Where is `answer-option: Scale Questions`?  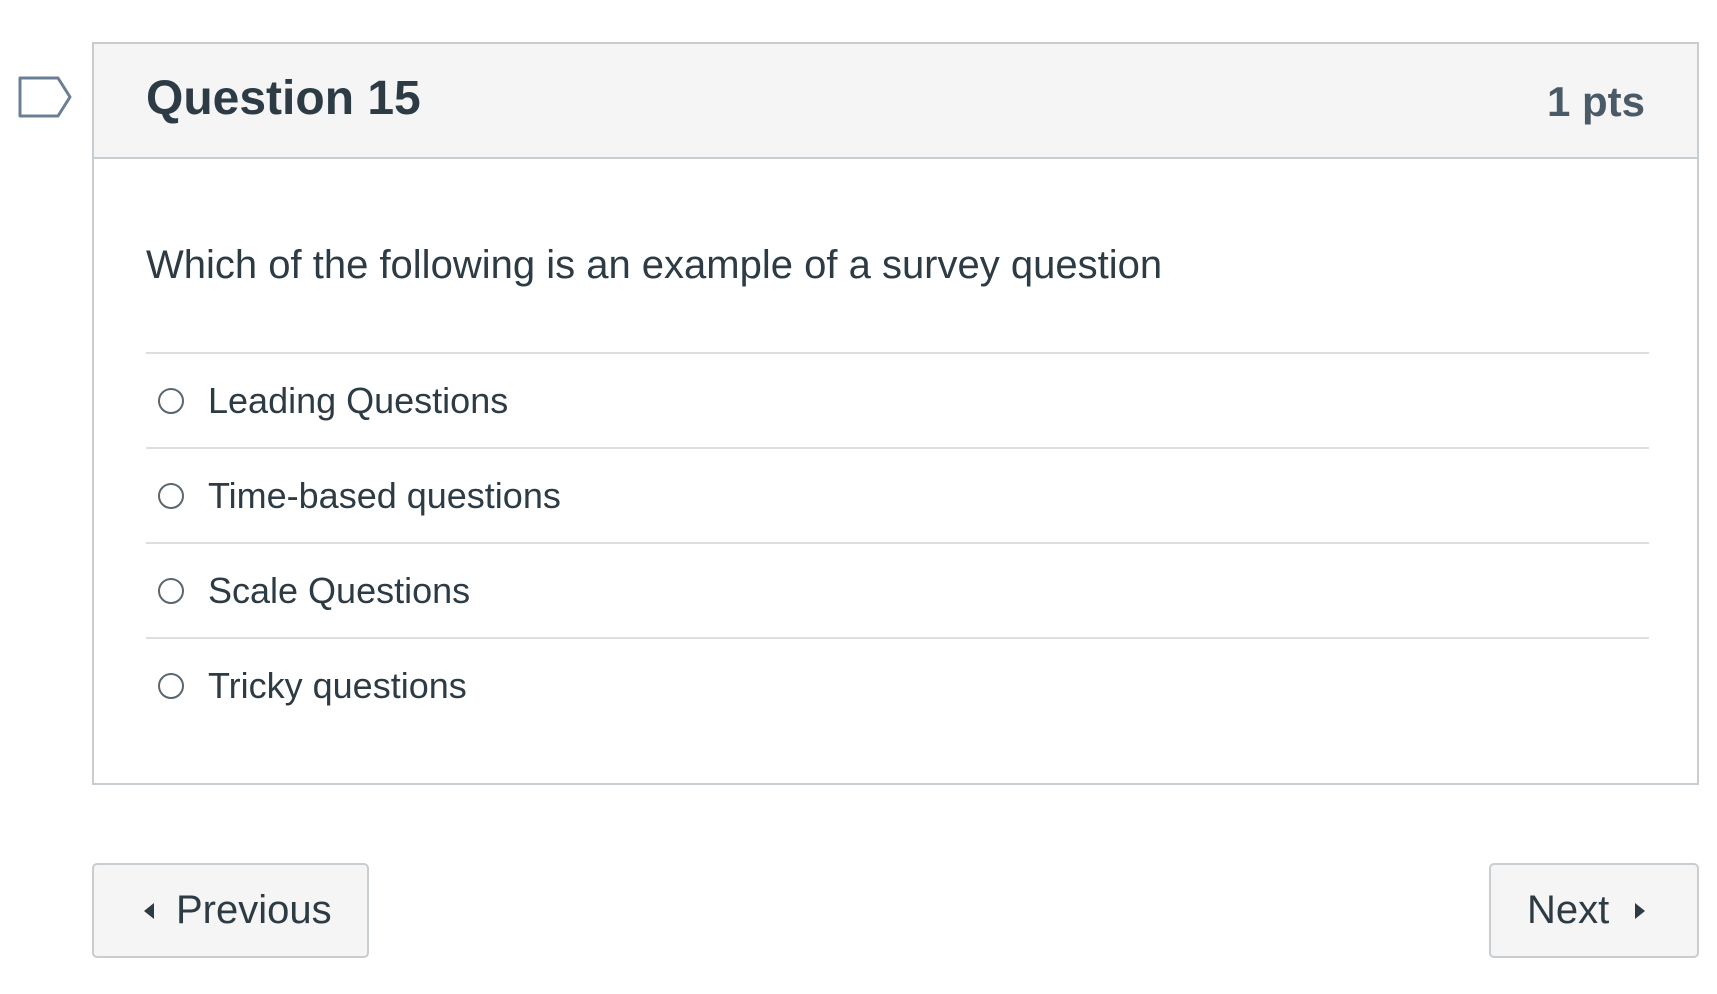 answer-option: Scale Questions is located at coordinates (897, 589).